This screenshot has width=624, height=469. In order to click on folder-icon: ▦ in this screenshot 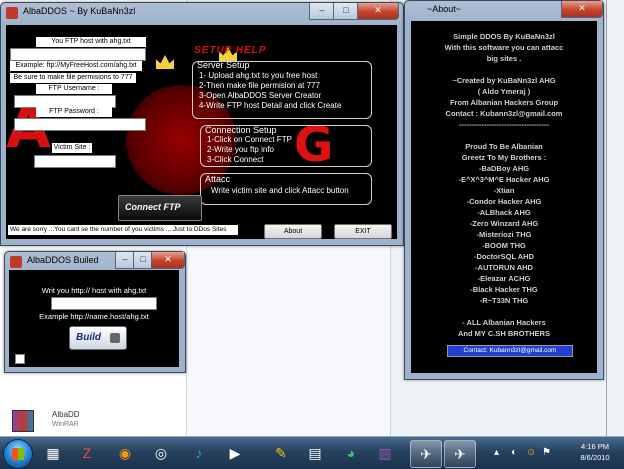, I will do `click(53, 453)`.